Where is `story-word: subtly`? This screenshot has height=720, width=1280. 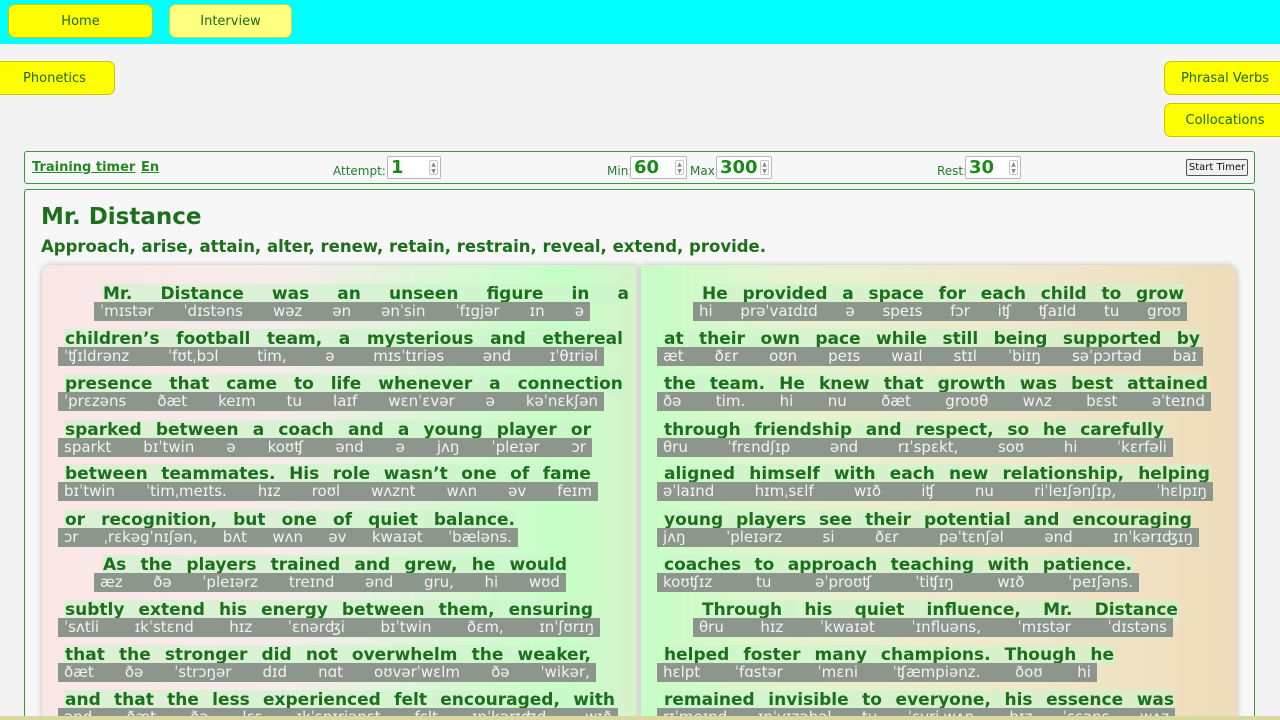
story-word: subtly is located at coordinates (94, 610).